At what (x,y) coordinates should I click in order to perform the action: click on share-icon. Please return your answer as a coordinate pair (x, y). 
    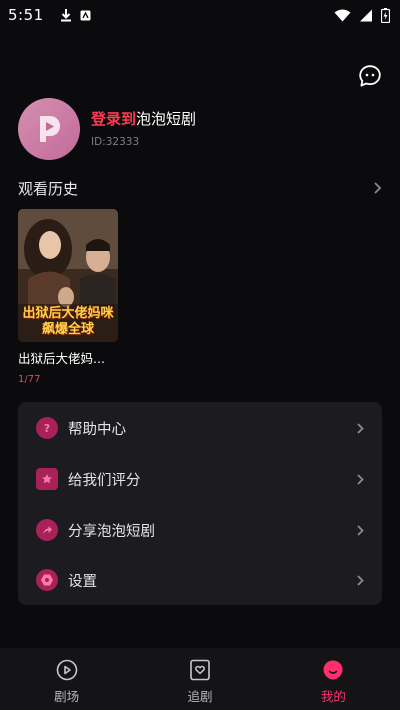
    Looking at the image, I should click on (47, 530).